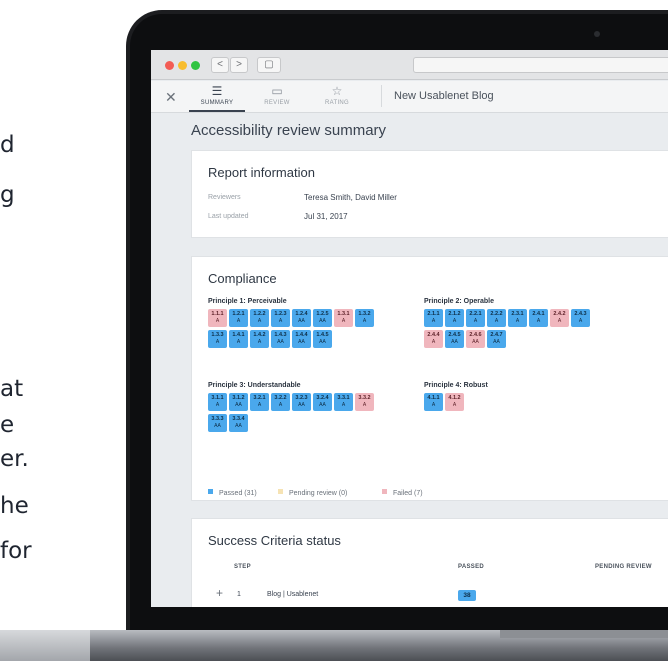 The height and width of the screenshot is (661, 668). I want to click on criterion-badge: 1.4.3 AA, so click(280, 339).